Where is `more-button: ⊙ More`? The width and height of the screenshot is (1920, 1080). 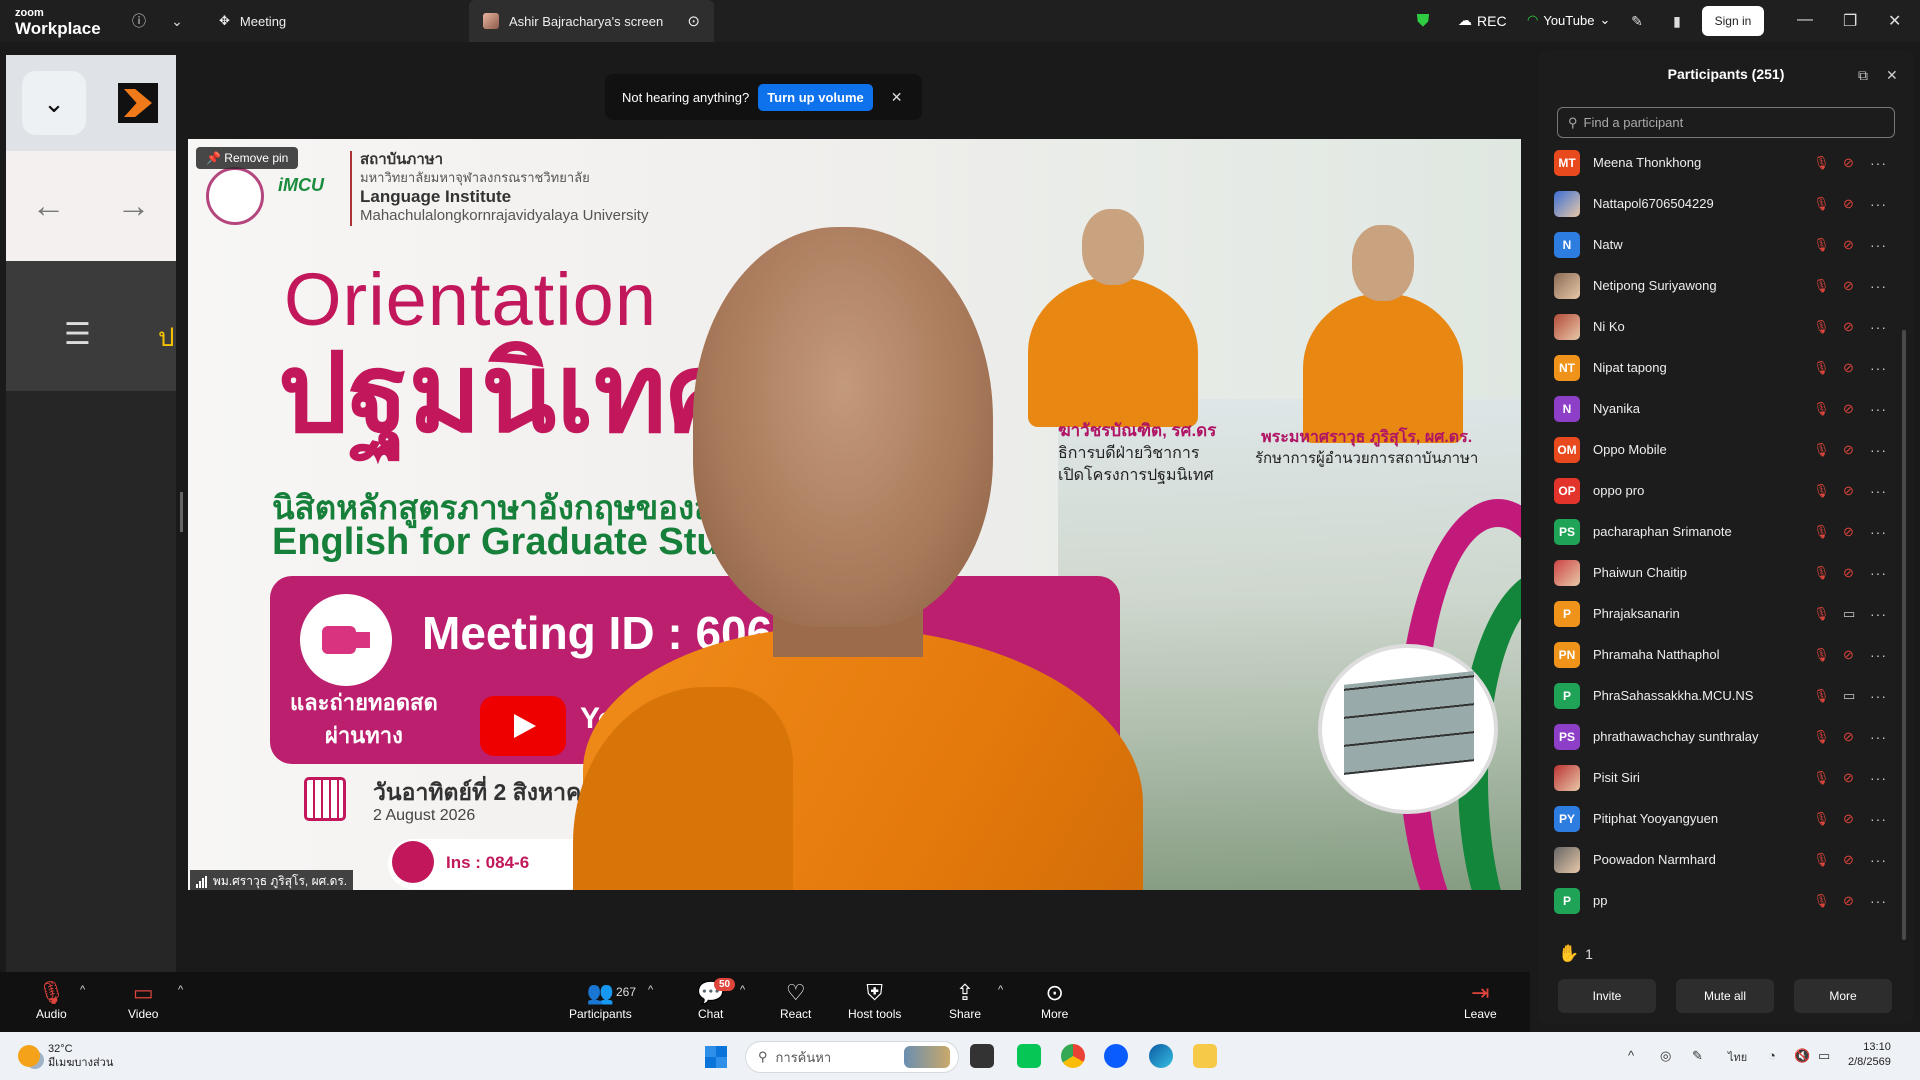 more-button: ⊙ More is located at coordinates (1054, 1000).